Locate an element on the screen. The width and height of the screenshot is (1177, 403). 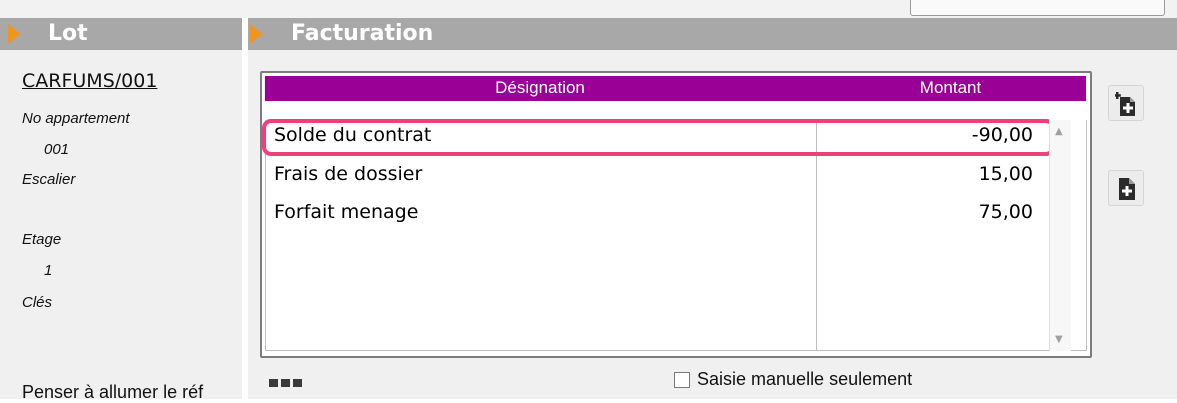
grid-header: Désignation Montant is located at coordinates (675, 88).